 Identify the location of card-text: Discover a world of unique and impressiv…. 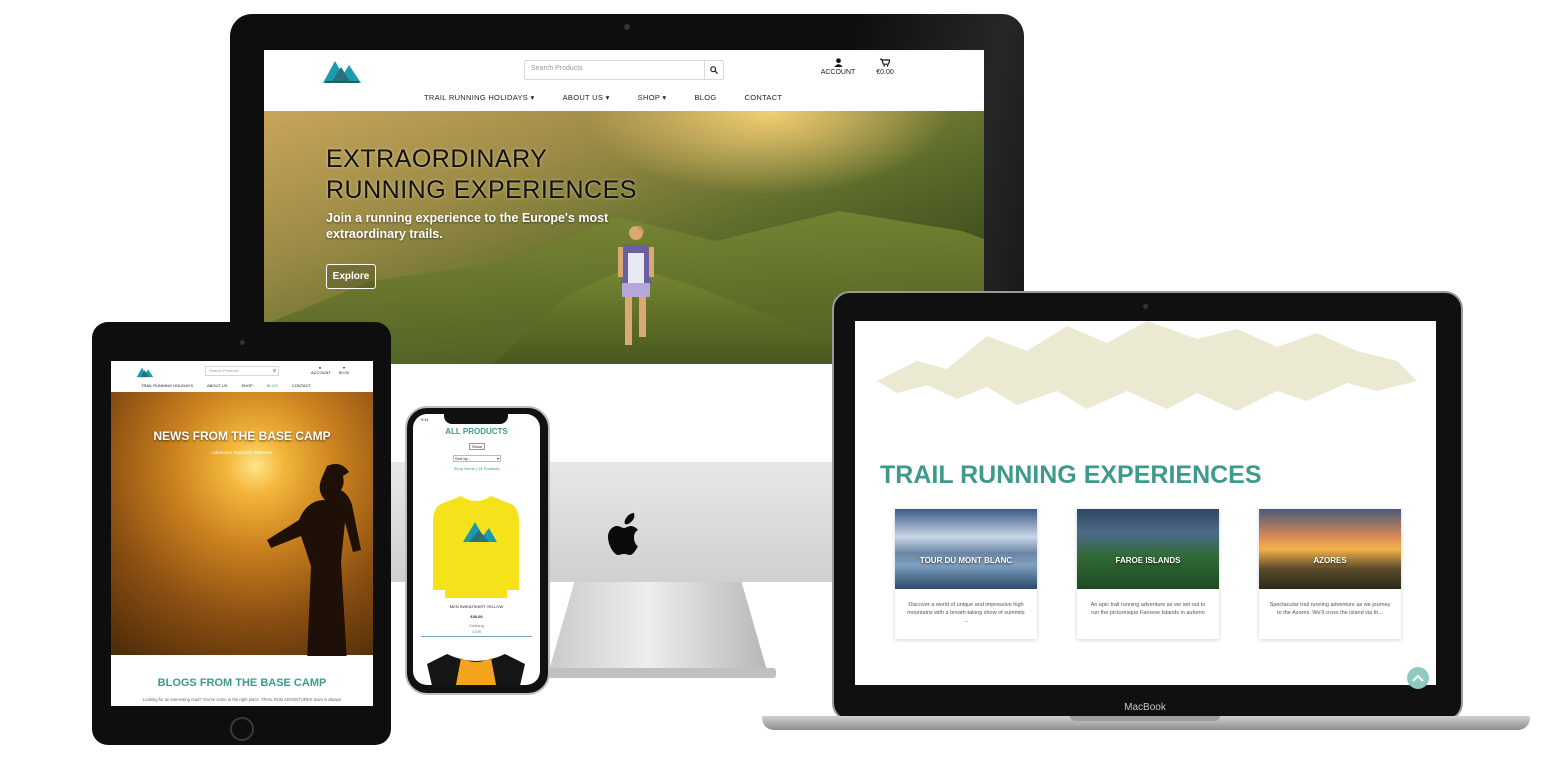
(966, 613).